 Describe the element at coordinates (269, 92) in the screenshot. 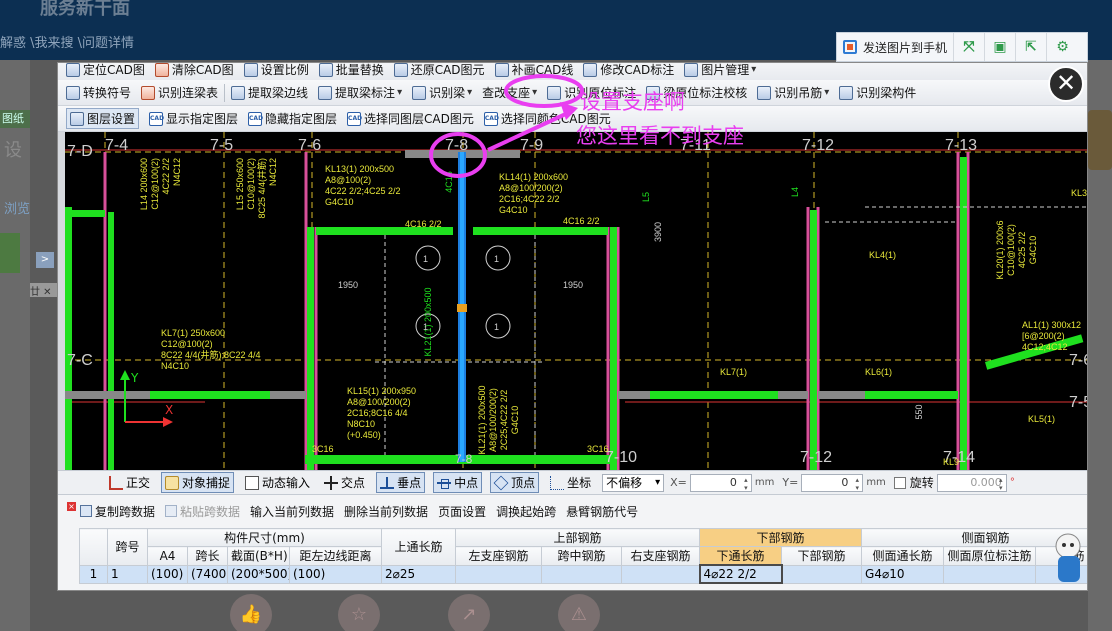

I see `extract-beam-edge-button: 提取梁边线` at that location.